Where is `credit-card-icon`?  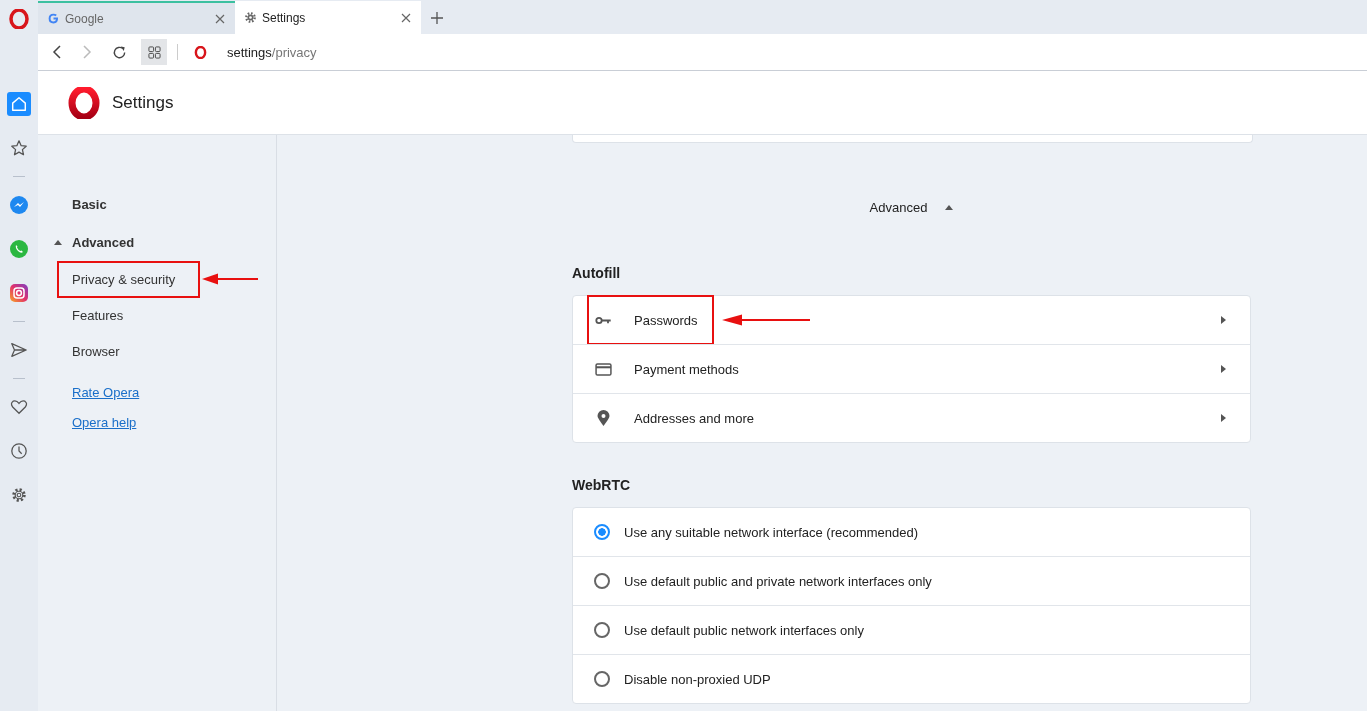
credit-card-icon is located at coordinates (603, 369).